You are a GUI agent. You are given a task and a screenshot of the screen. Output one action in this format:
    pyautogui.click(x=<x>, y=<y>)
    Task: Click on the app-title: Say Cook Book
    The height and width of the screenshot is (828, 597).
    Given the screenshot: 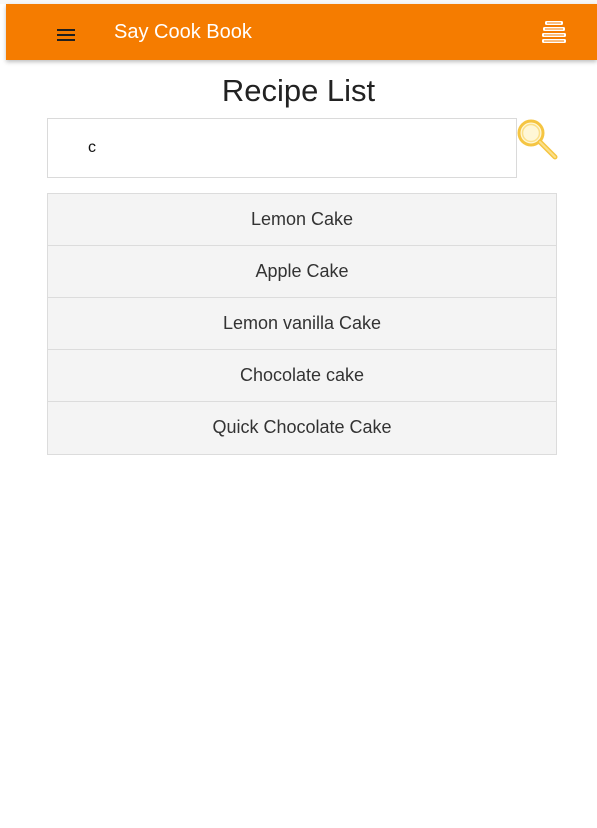 What is the action you would take?
    pyautogui.click(x=183, y=32)
    